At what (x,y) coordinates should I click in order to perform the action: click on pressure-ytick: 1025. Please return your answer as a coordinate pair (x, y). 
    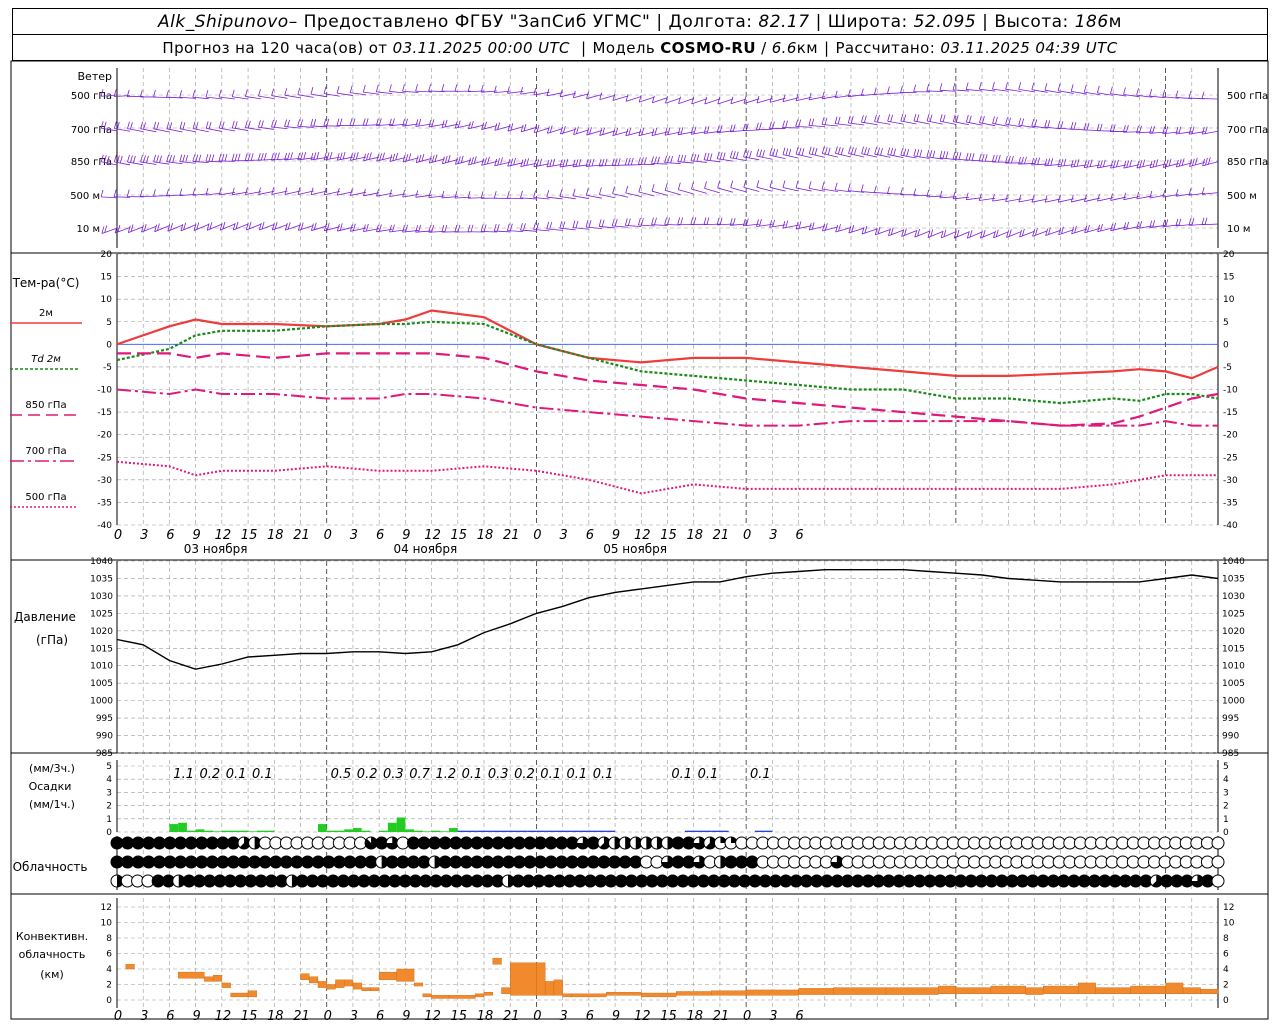
    Looking at the image, I should click on (101, 614).